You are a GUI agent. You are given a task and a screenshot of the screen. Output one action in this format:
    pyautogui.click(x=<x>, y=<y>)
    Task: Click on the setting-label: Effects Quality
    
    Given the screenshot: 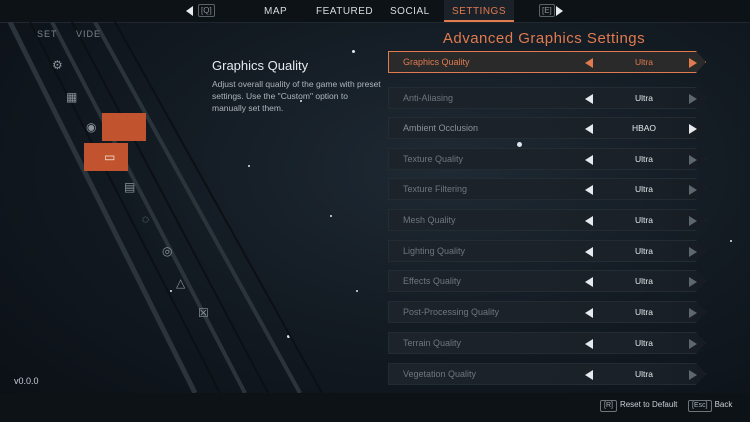 What is the action you would take?
    pyautogui.click(x=432, y=281)
    